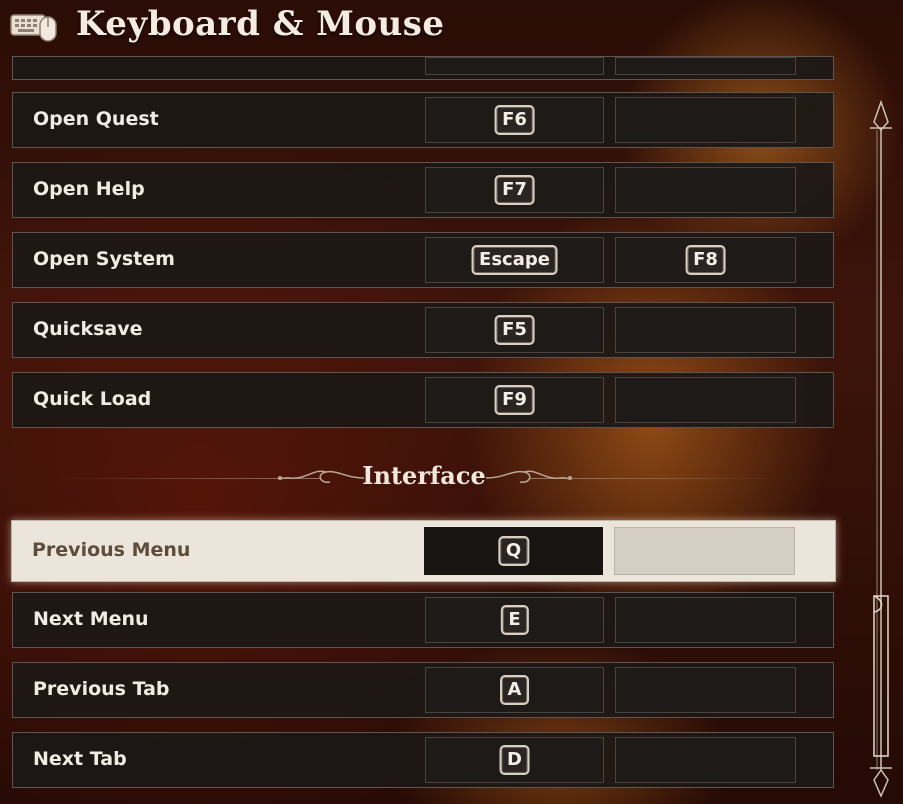 The width and height of the screenshot is (903, 804). Describe the element at coordinates (88, 329) in the screenshot. I see `action-label: Quicksave` at that location.